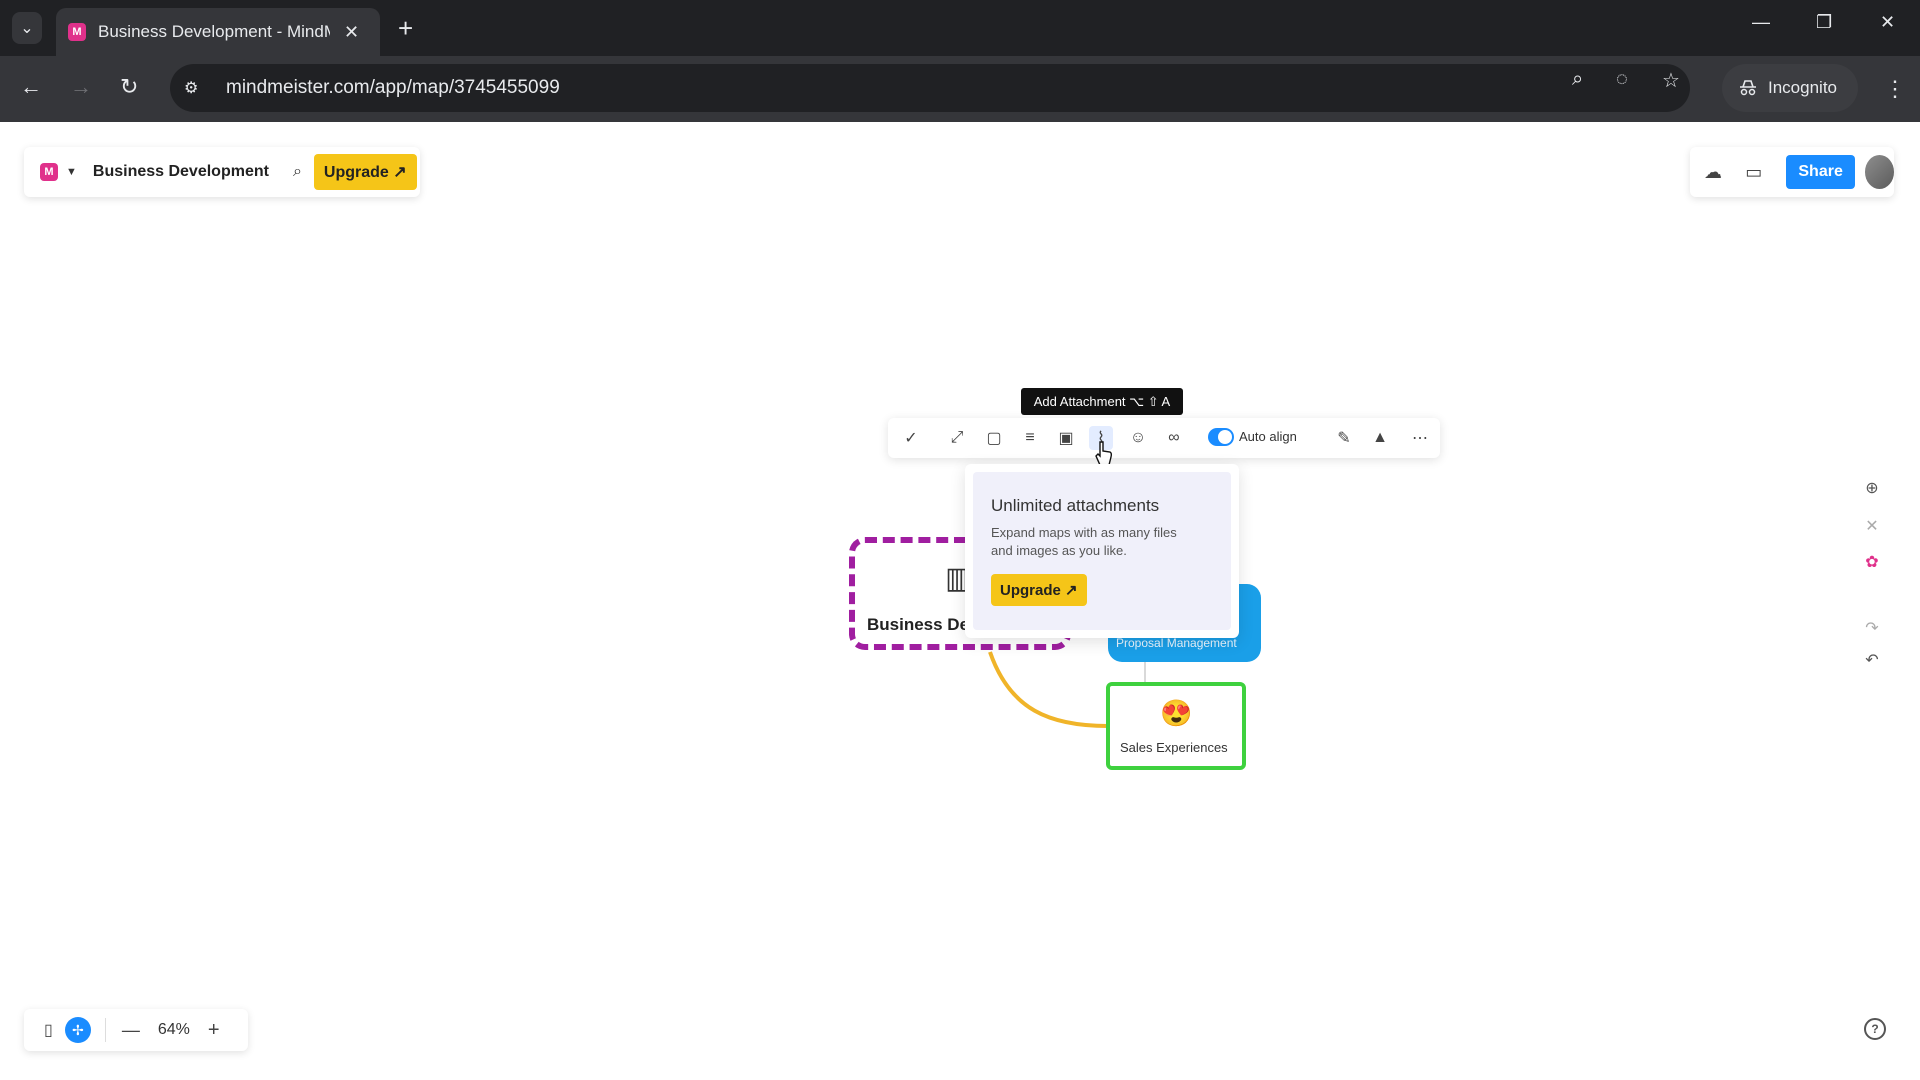 Image resolution: width=1920 pixels, height=1080 pixels. Describe the element at coordinates (1872, 526) in the screenshot. I see `fit-screen-icon: ✕` at that location.